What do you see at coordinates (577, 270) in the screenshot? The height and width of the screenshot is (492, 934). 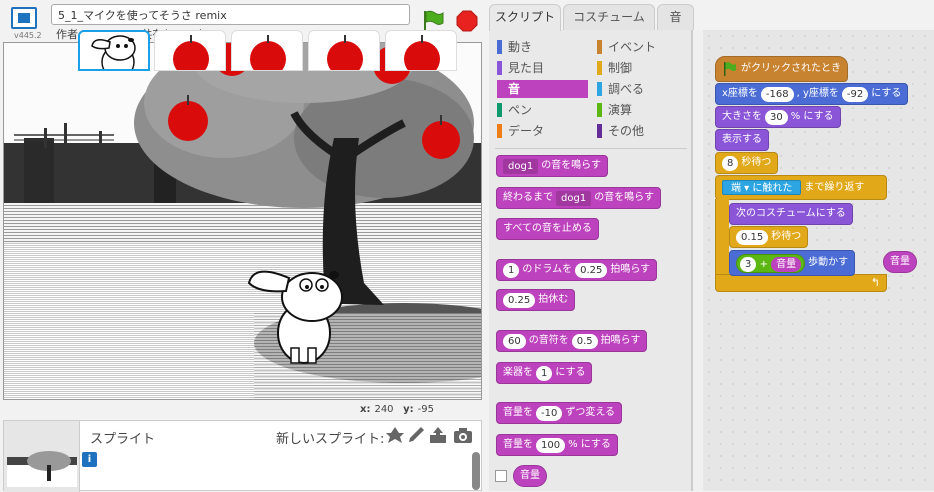 I see `block-play-drum: 1 のドラムを 0.25 拍鳴らす` at bounding box center [577, 270].